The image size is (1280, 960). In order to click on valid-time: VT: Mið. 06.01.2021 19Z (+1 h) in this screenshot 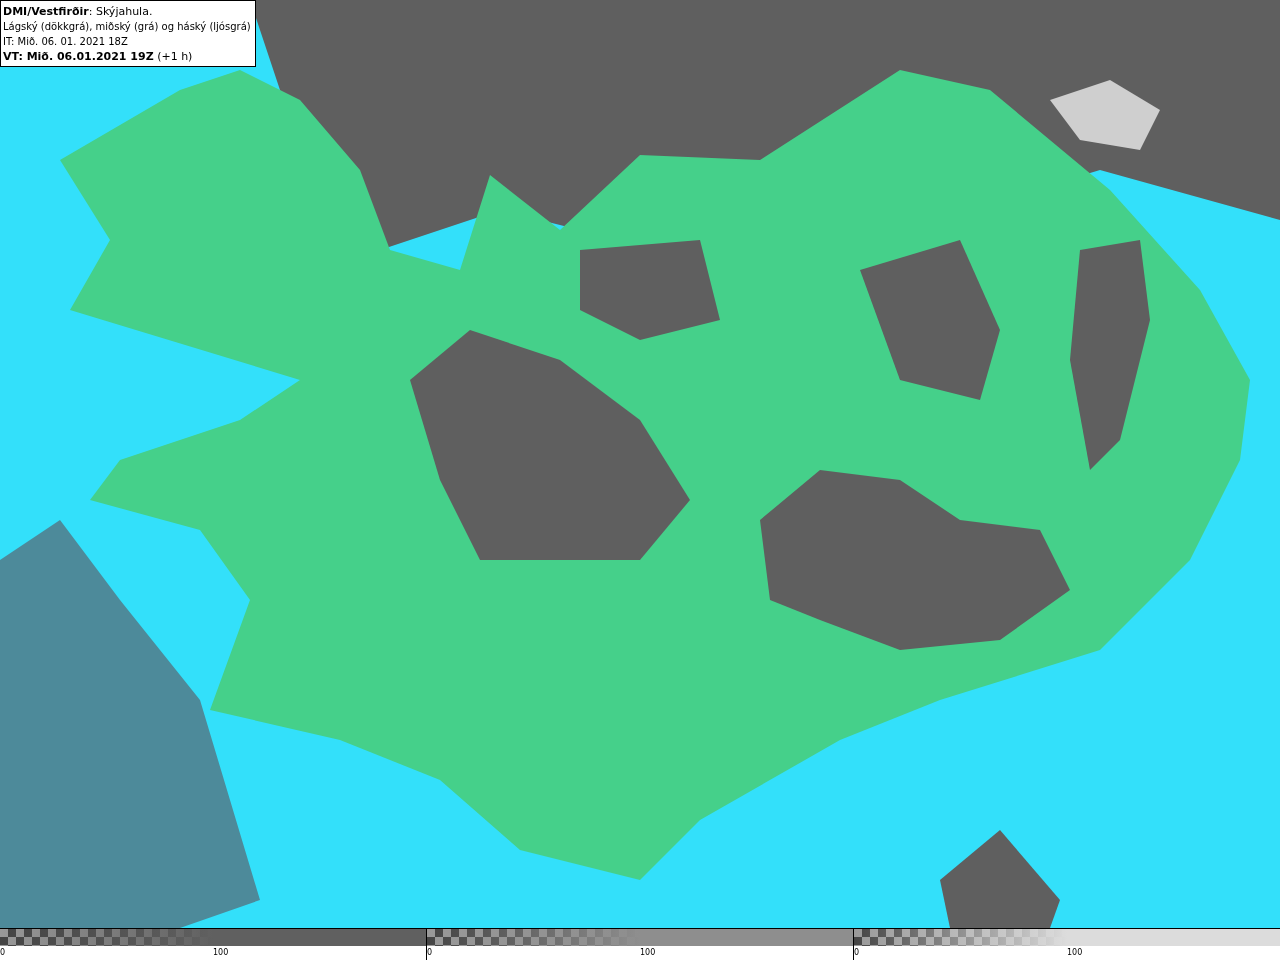, I will do `click(98, 56)`.